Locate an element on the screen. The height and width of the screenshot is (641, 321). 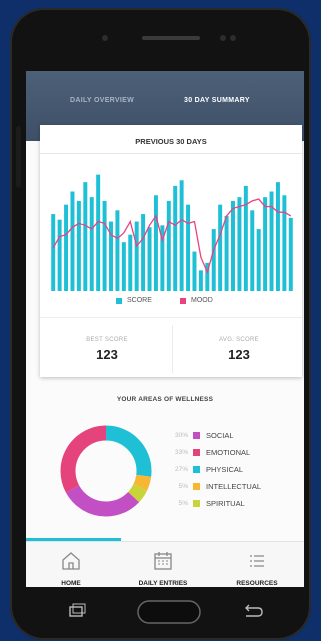
nav-resources-label: RESOURCES is located at coordinates (257, 583).